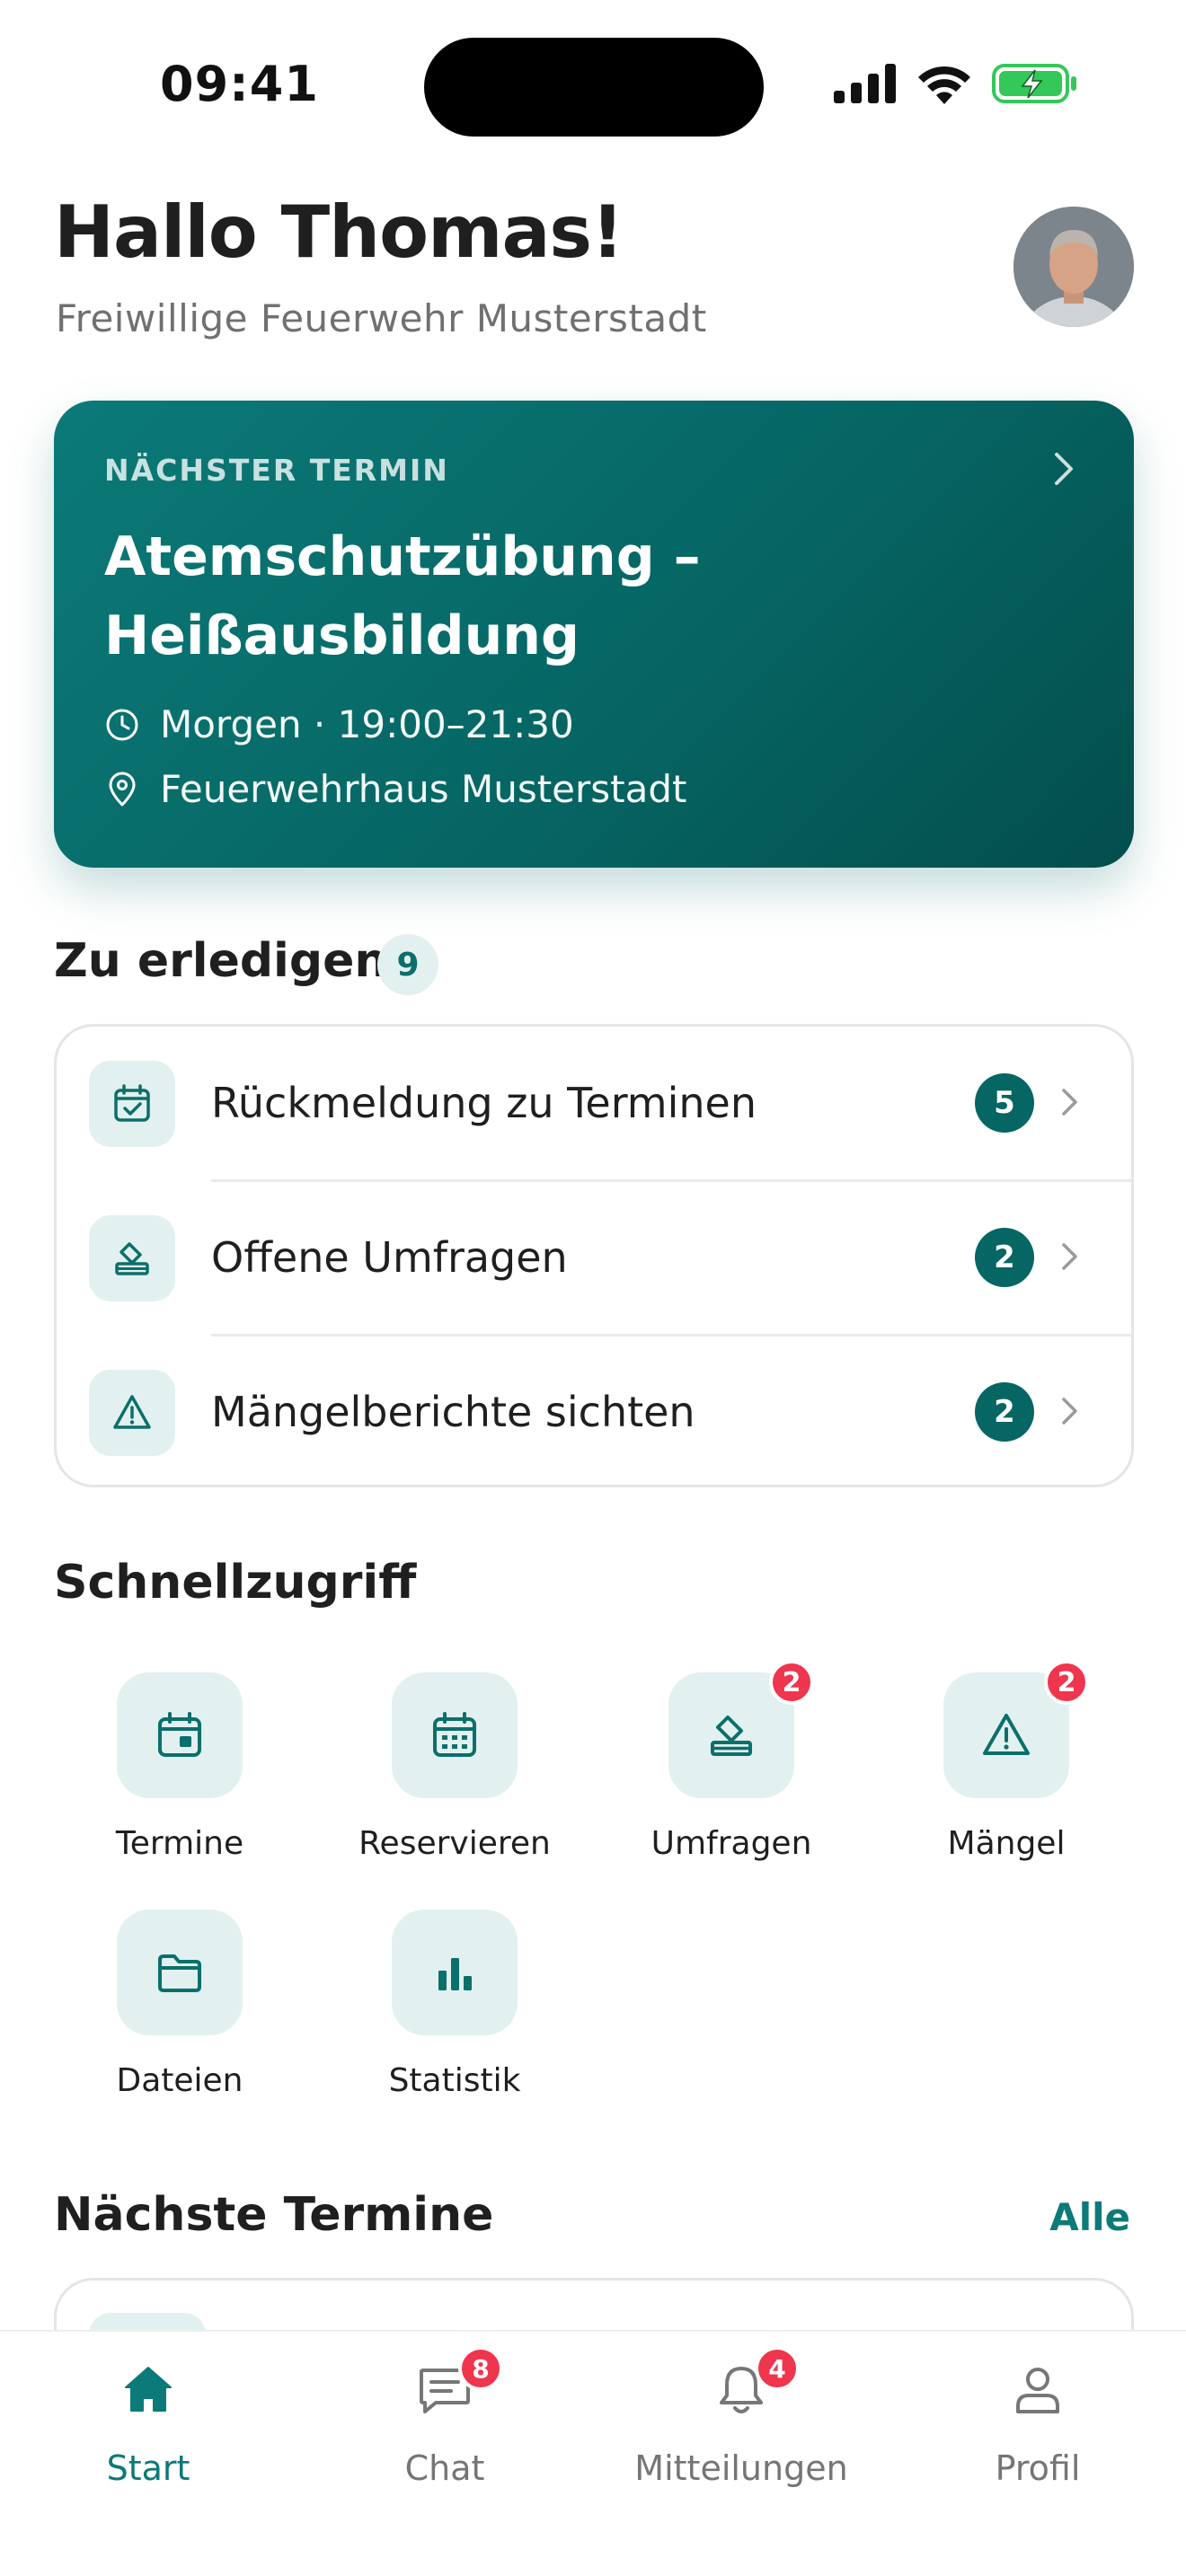 The height and width of the screenshot is (2576, 1186). I want to click on next-event-location-row: Feuerwehrhaus Musterstadt, so click(395, 789).